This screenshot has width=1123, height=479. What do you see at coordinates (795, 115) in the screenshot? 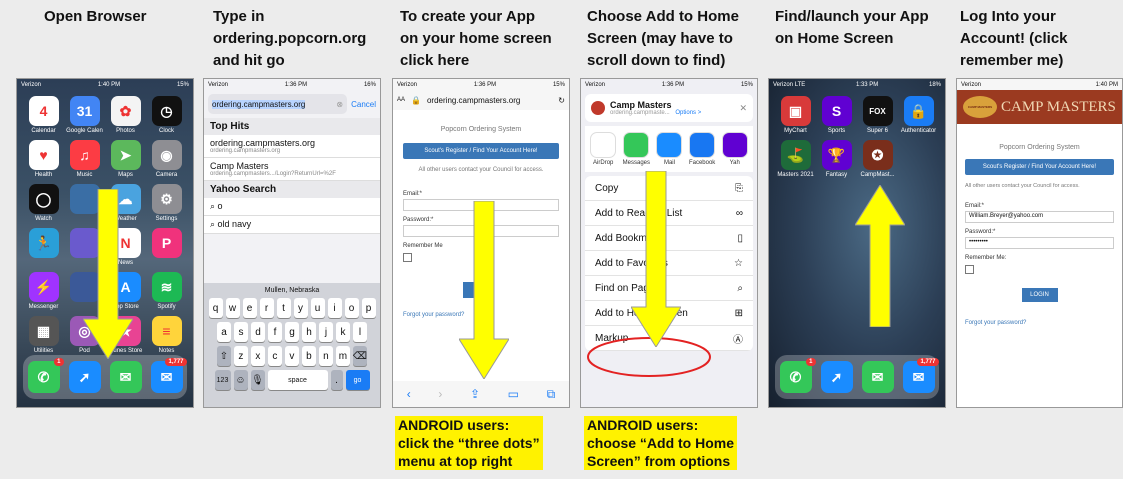
I see `app-mychart: ▣ MyChart` at bounding box center [795, 115].